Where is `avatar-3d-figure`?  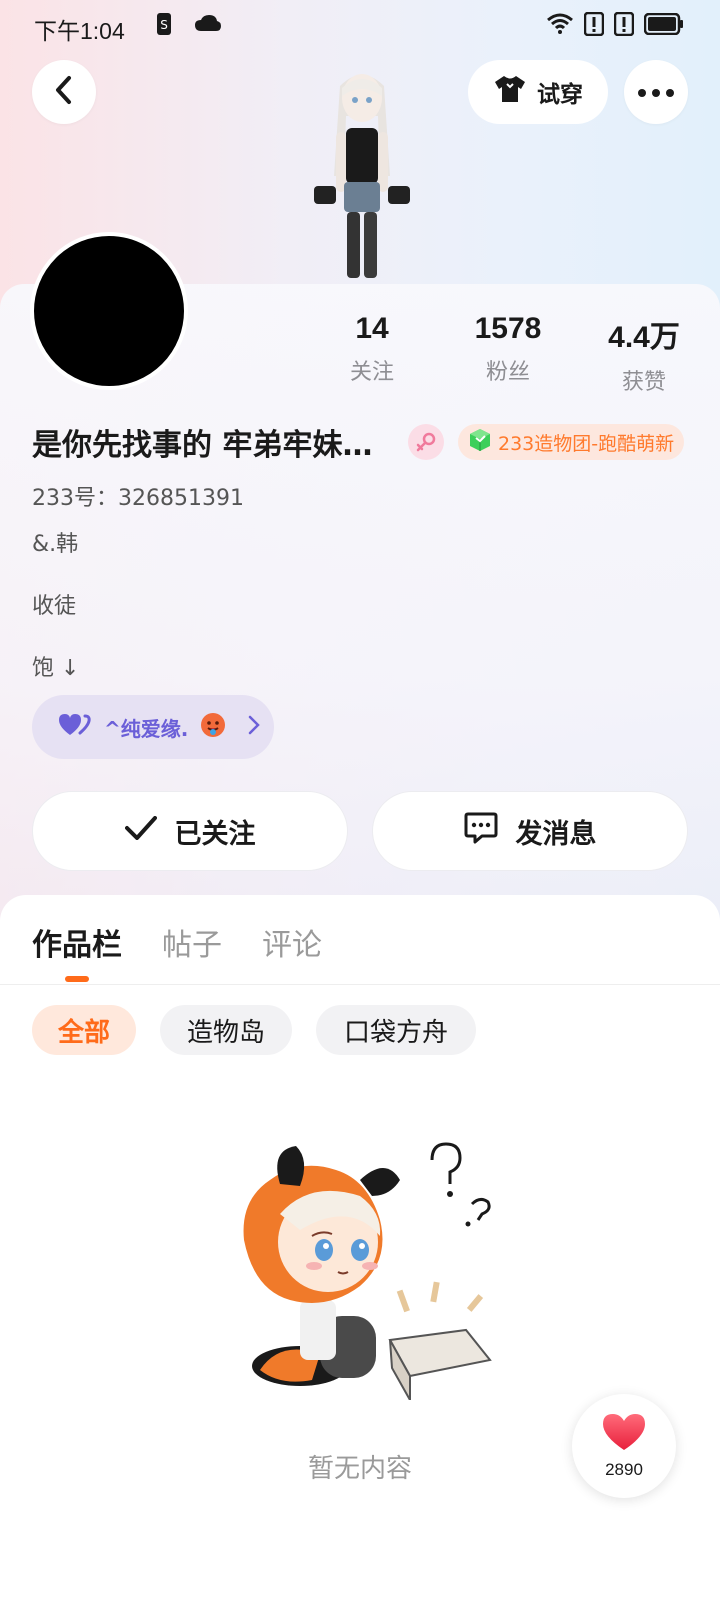 avatar-3d-figure is located at coordinates (362, 175).